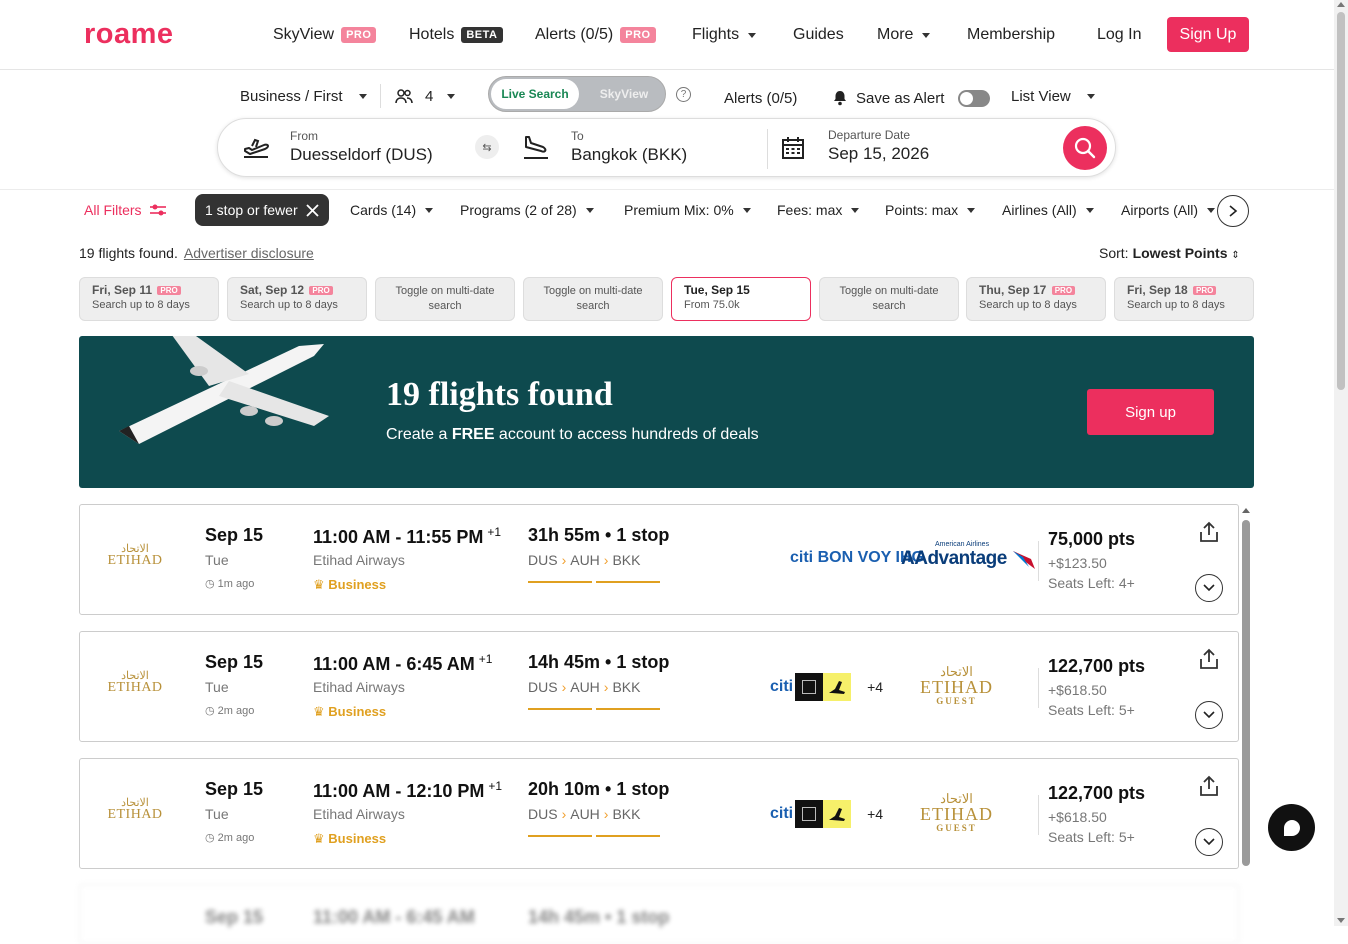 The height and width of the screenshot is (944, 1348). I want to click on programs-filter: Programs (2 of 28), so click(527, 210).